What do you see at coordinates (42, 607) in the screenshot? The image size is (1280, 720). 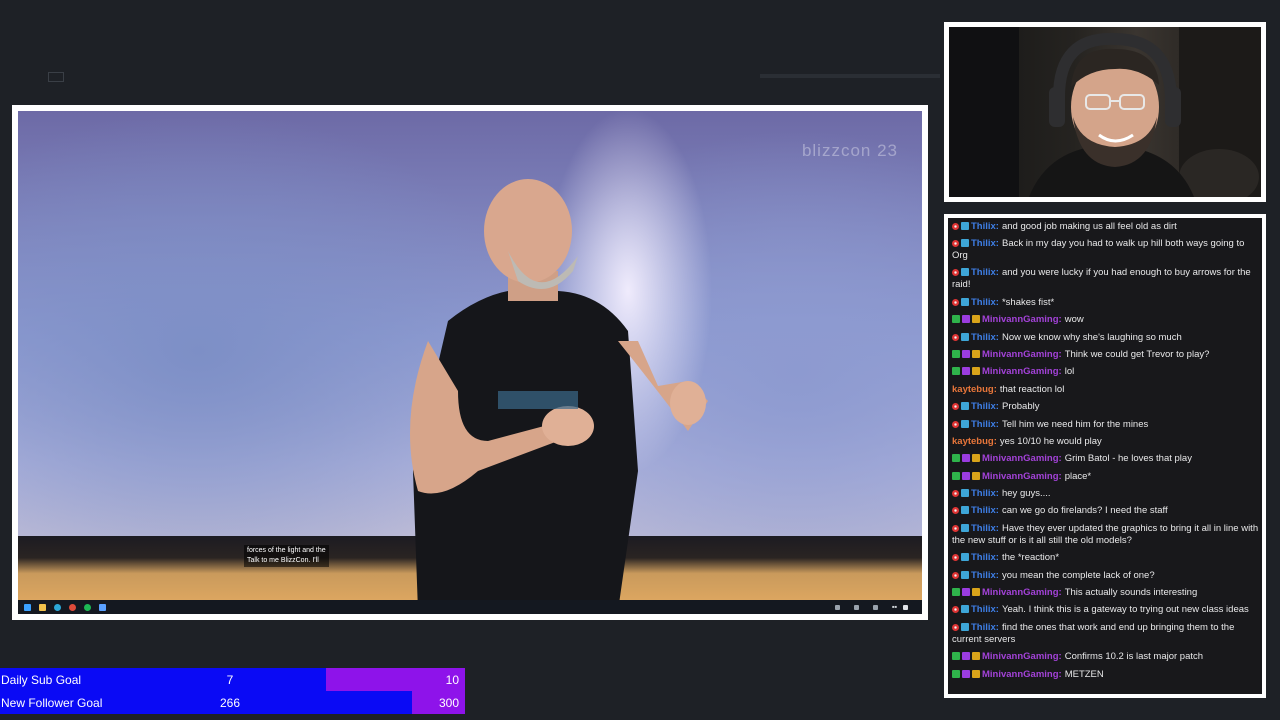 I see `file-explorer-icon` at bounding box center [42, 607].